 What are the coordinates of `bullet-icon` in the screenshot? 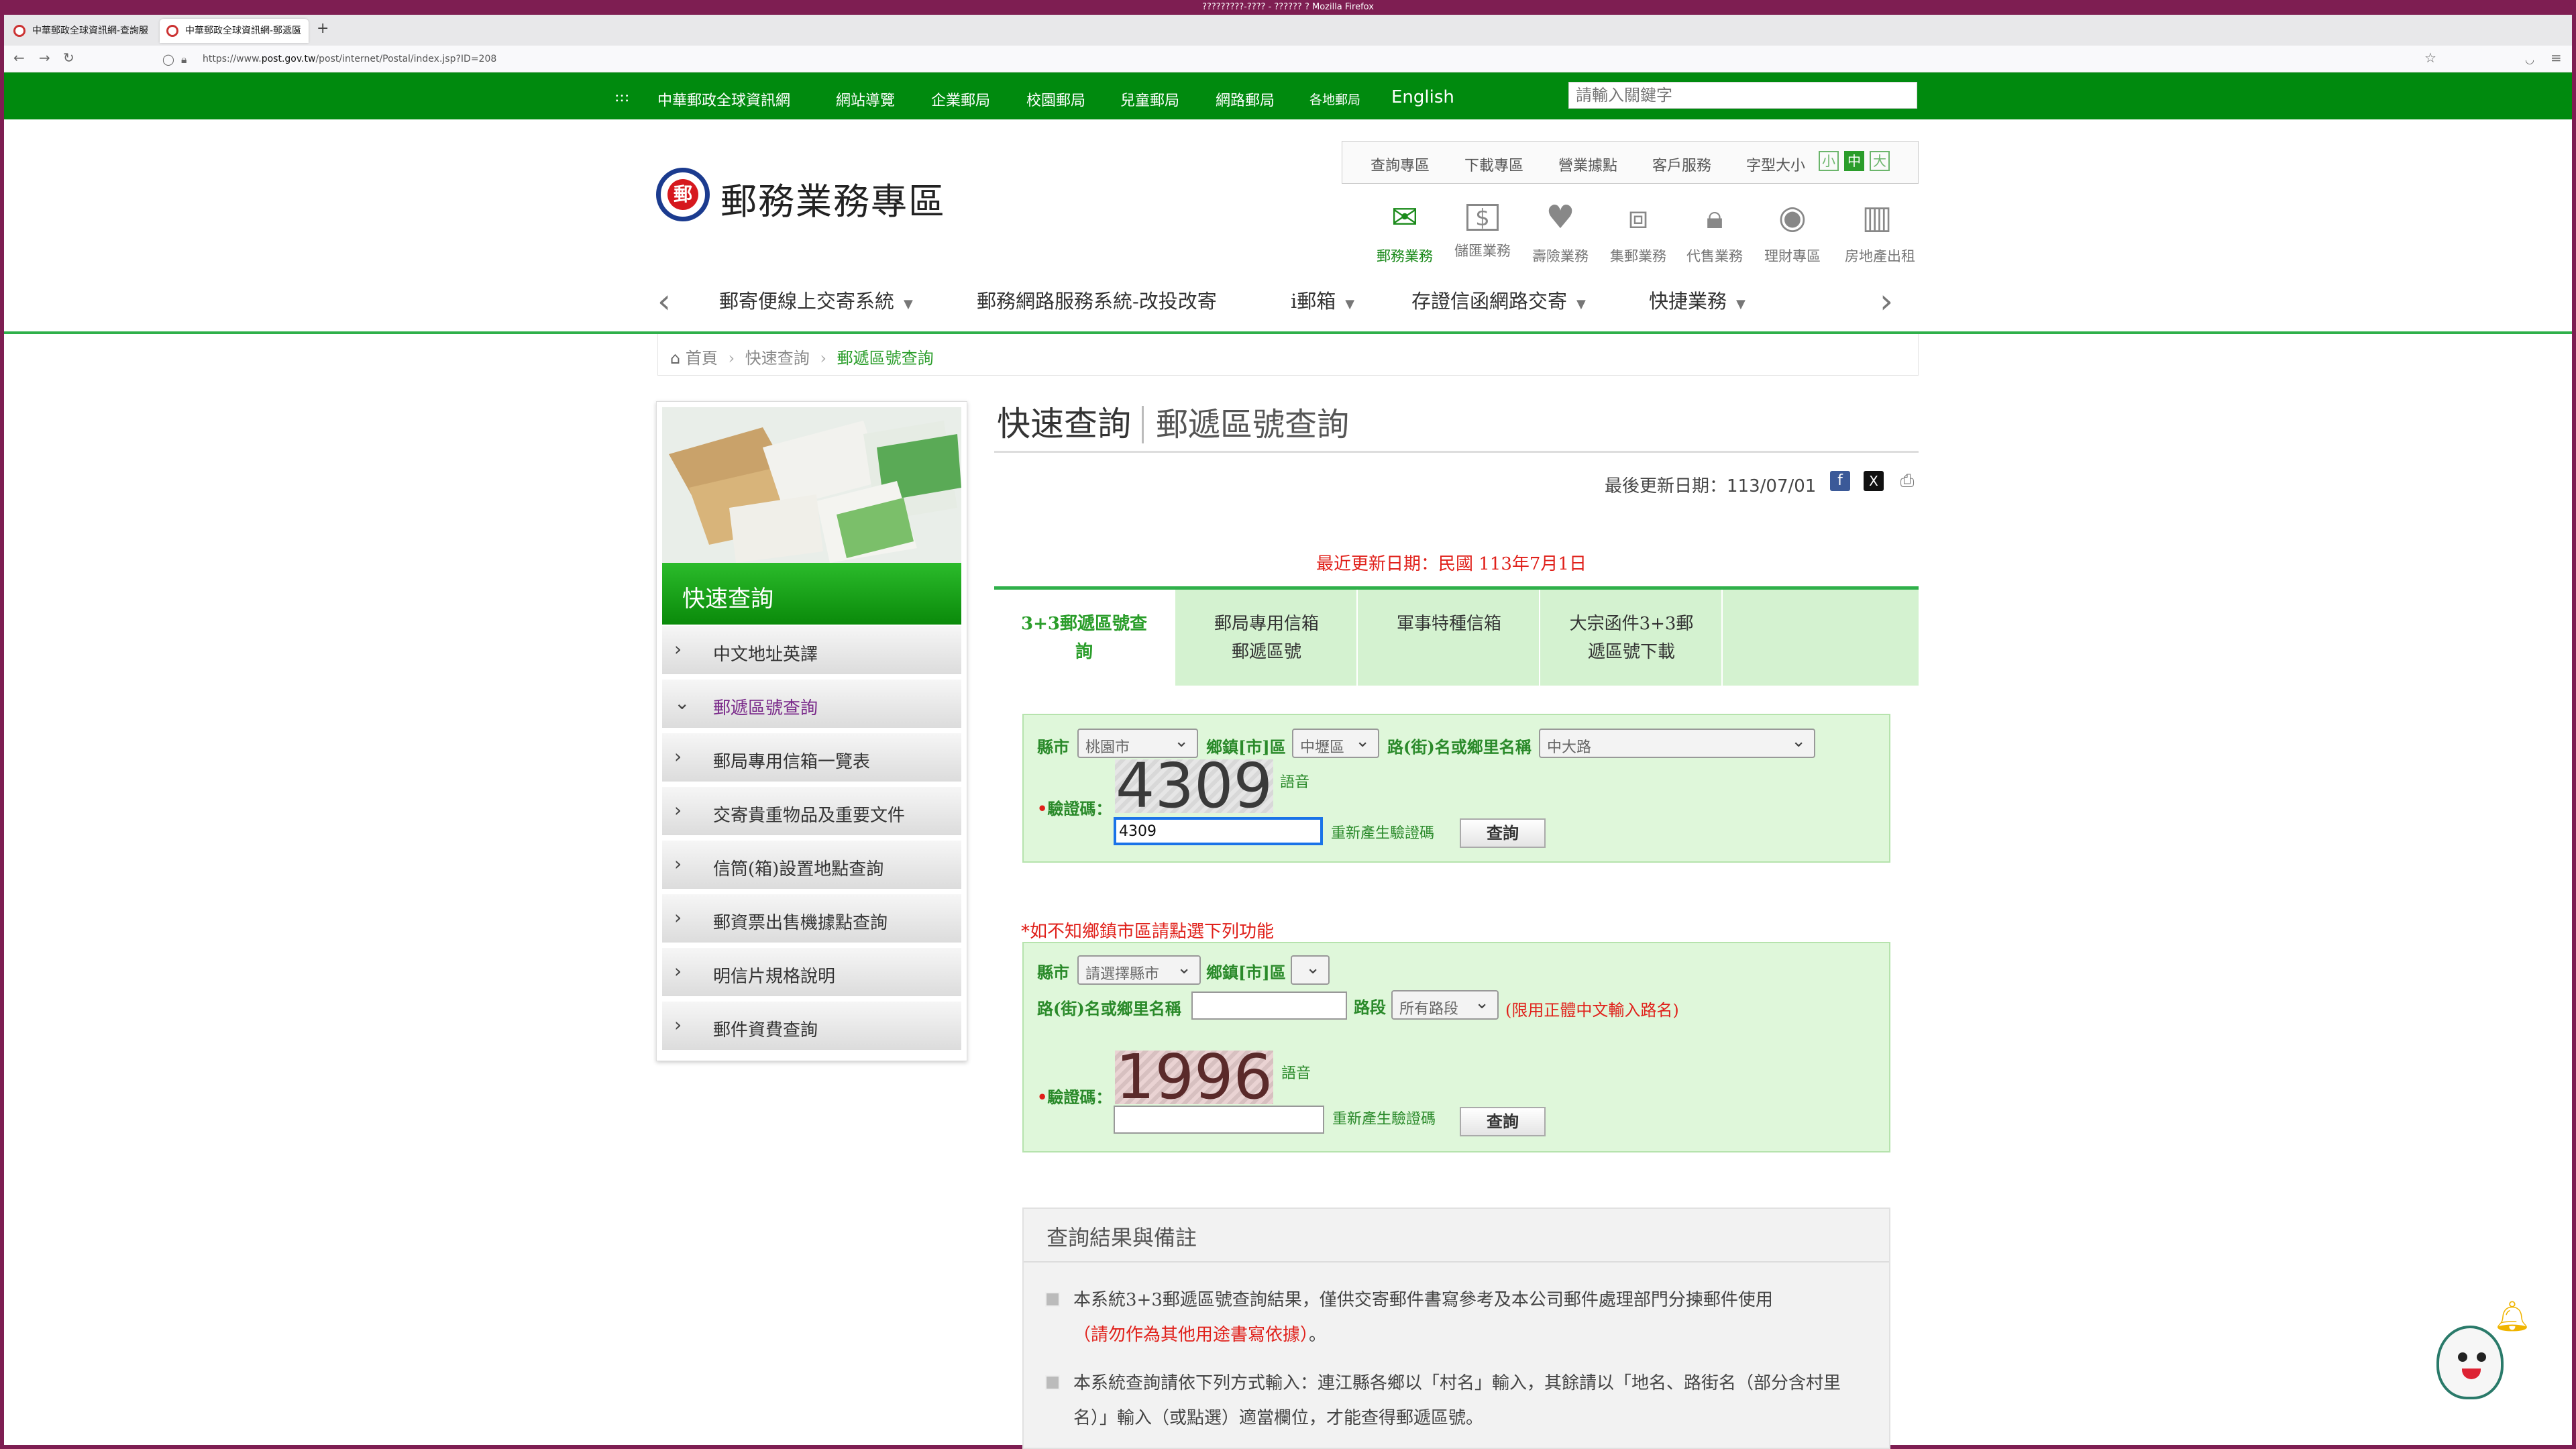 It's located at (1052, 1382).